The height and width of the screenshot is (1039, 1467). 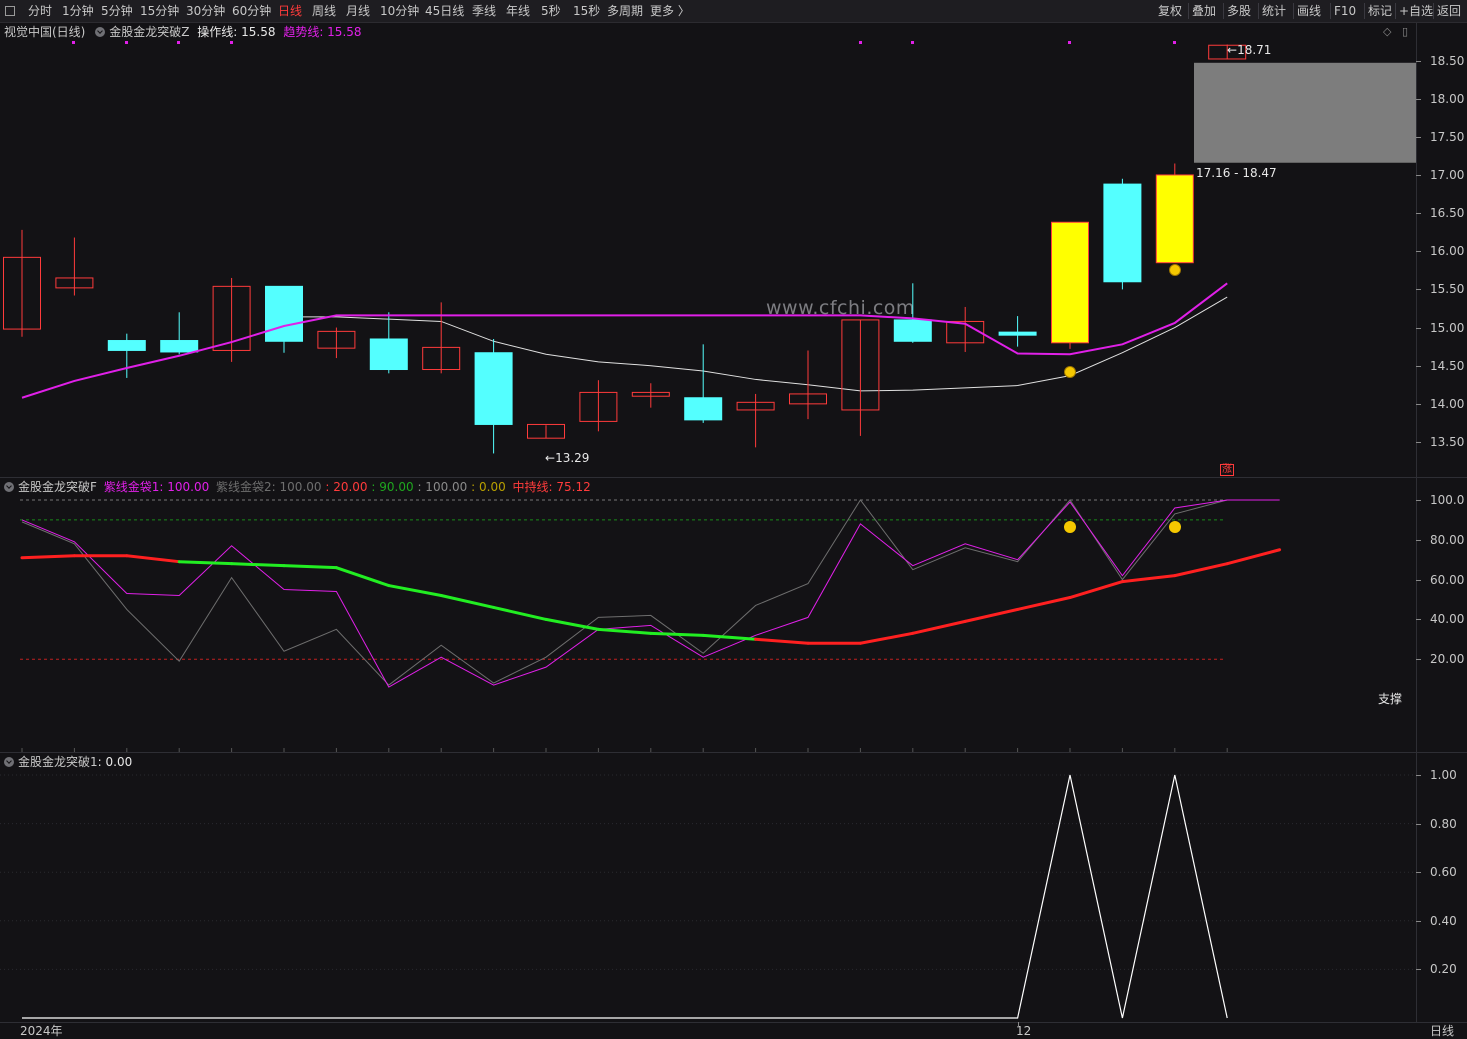 What do you see at coordinates (1390, 699) in the screenshot?
I see `support-label: 支撑` at bounding box center [1390, 699].